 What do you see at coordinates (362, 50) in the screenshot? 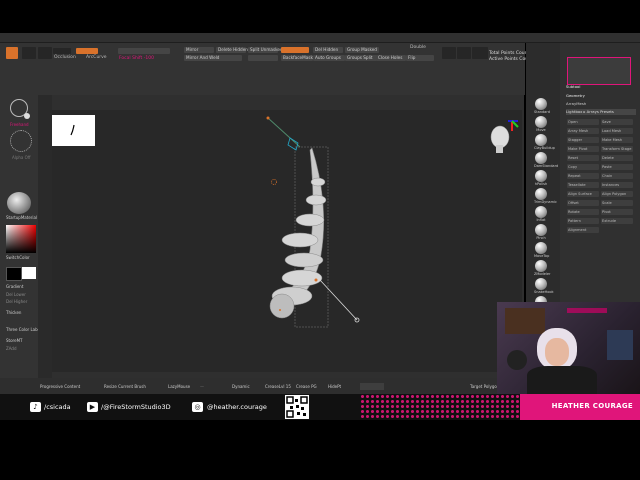
I see `group-masked-button: Group Masked` at bounding box center [362, 50].